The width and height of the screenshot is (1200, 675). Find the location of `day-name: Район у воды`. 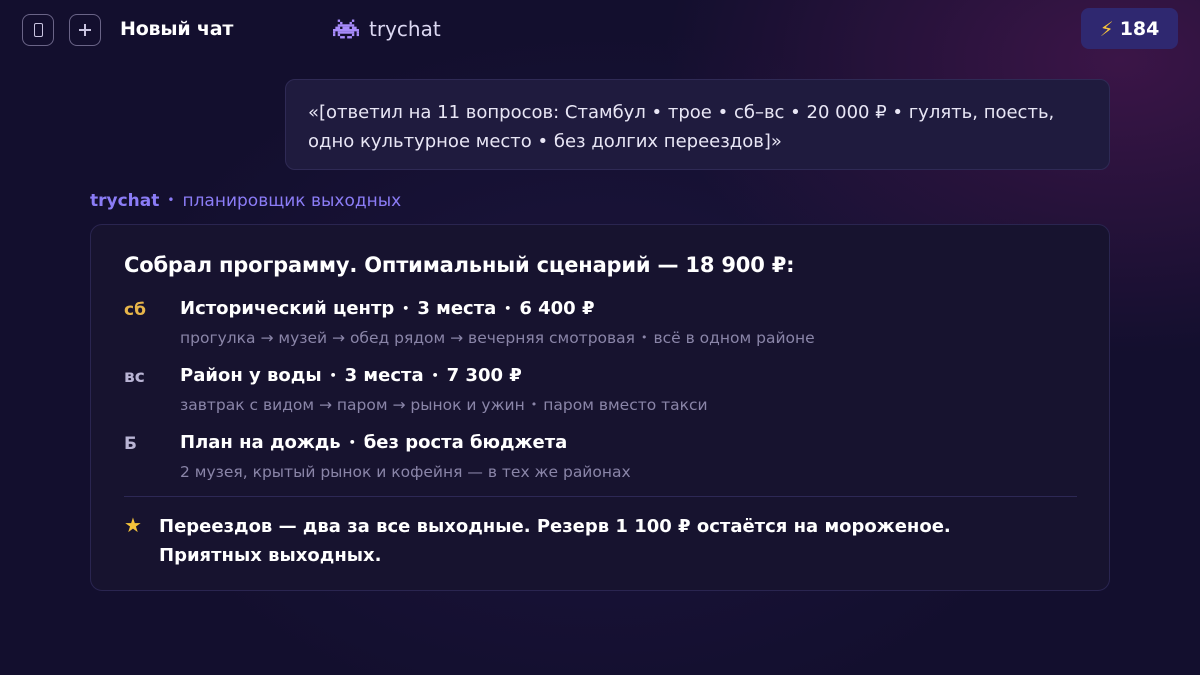

day-name: Район у воды is located at coordinates (251, 375).